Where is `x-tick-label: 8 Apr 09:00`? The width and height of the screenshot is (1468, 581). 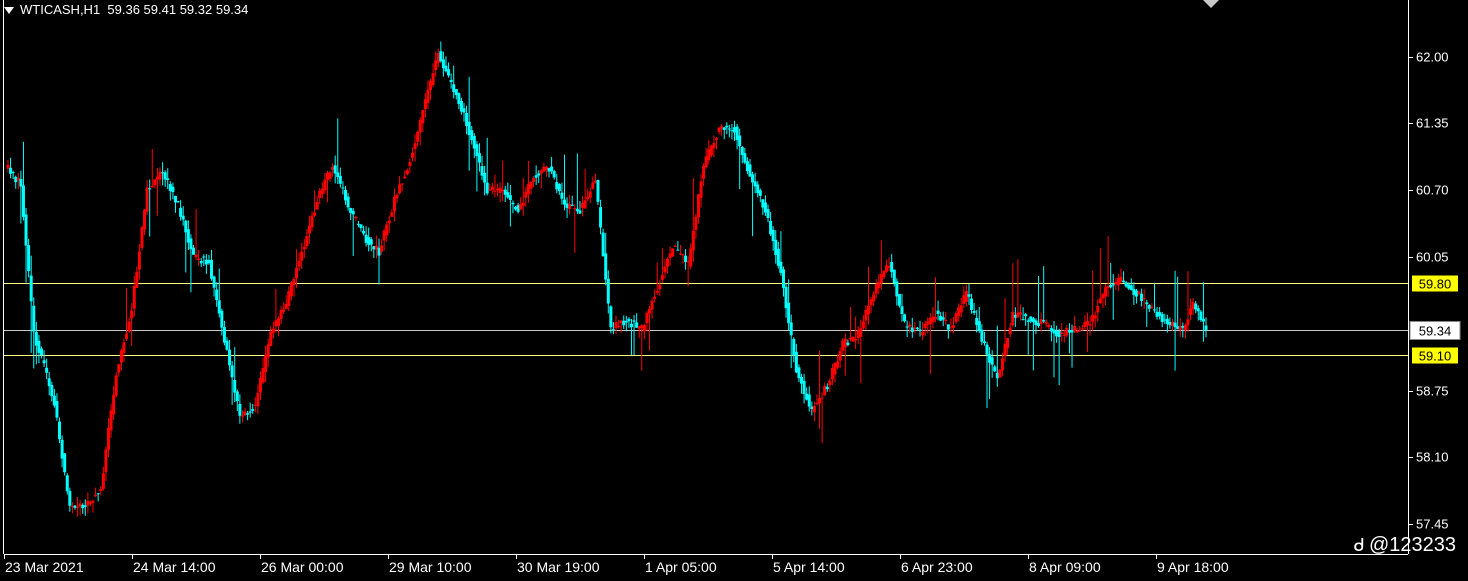
x-tick-label: 8 Apr 09:00 is located at coordinates (1065, 567).